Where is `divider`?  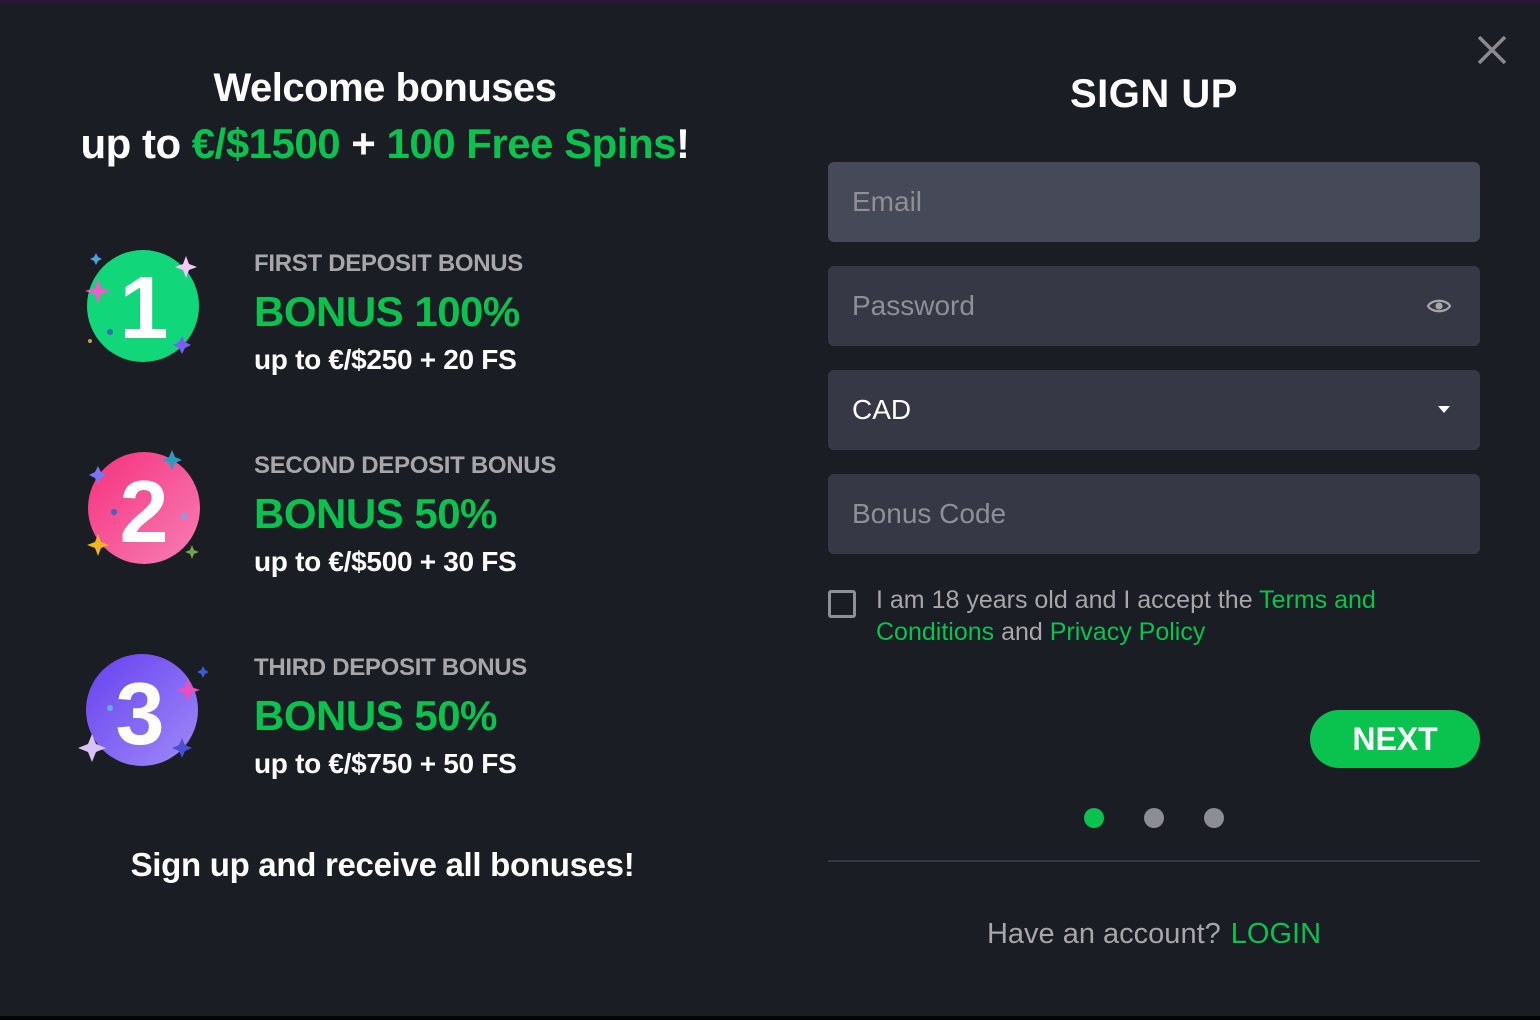 divider is located at coordinates (1154, 861).